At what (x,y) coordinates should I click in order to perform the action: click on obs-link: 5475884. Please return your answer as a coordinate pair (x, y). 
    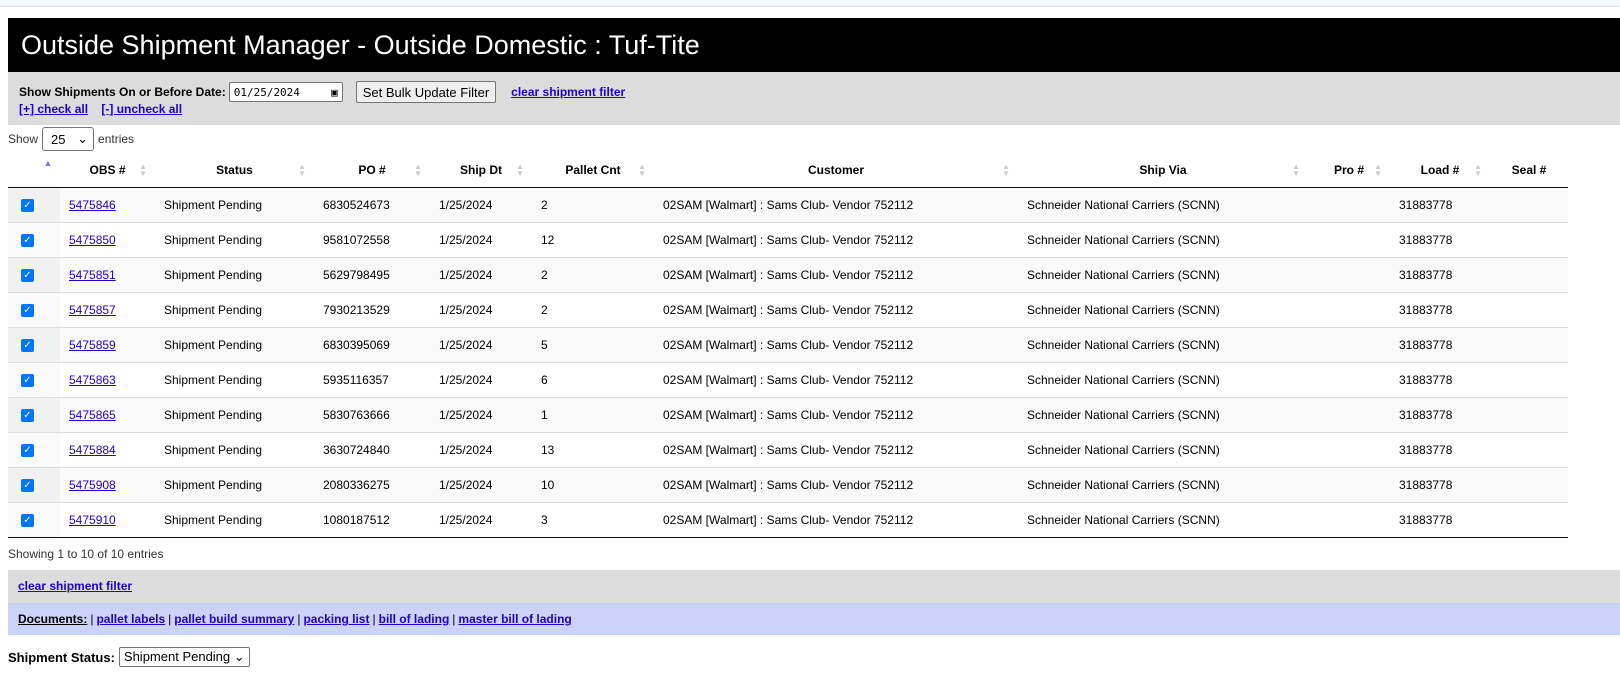
    Looking at the image, I should click on (92, 450).